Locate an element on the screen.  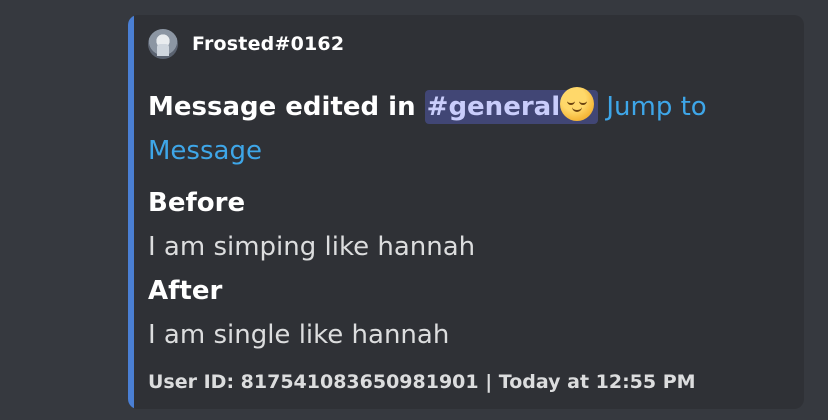
field-value-after: I am single like hannah is located at coordinates (299, 335).